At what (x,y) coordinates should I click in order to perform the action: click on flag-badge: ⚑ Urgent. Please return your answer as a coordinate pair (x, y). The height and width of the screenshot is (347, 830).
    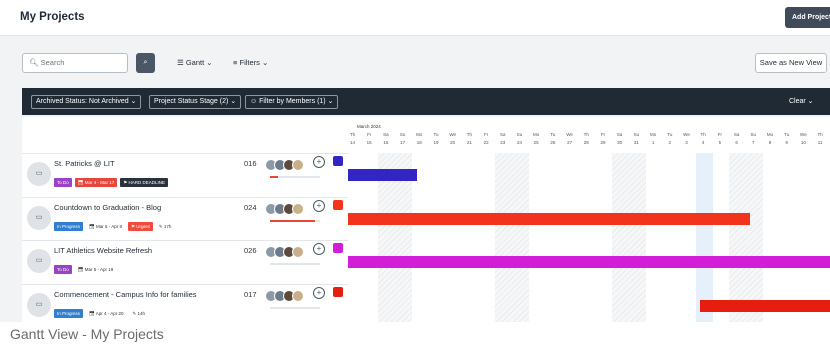
    Looking at the image, I should click on (140, 227).